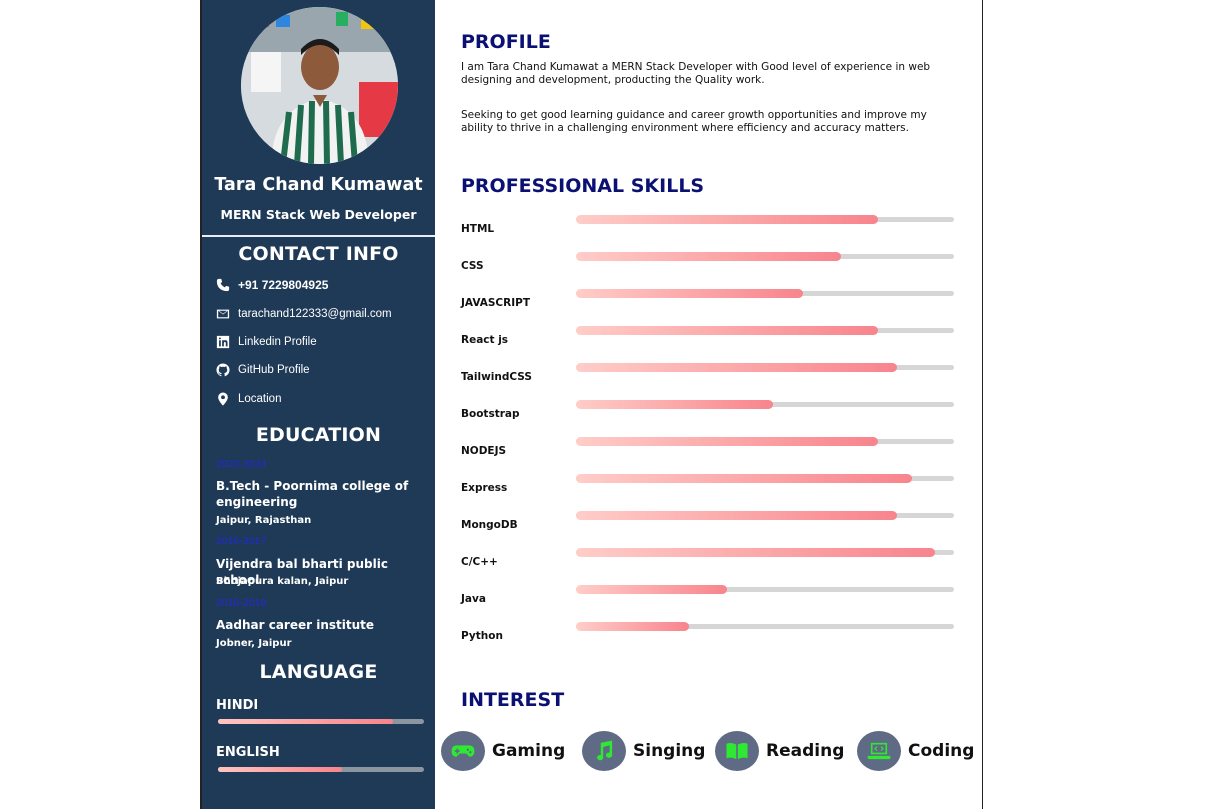  I want to click on skill-name: JAVASCRIPT, so click(495, 303).